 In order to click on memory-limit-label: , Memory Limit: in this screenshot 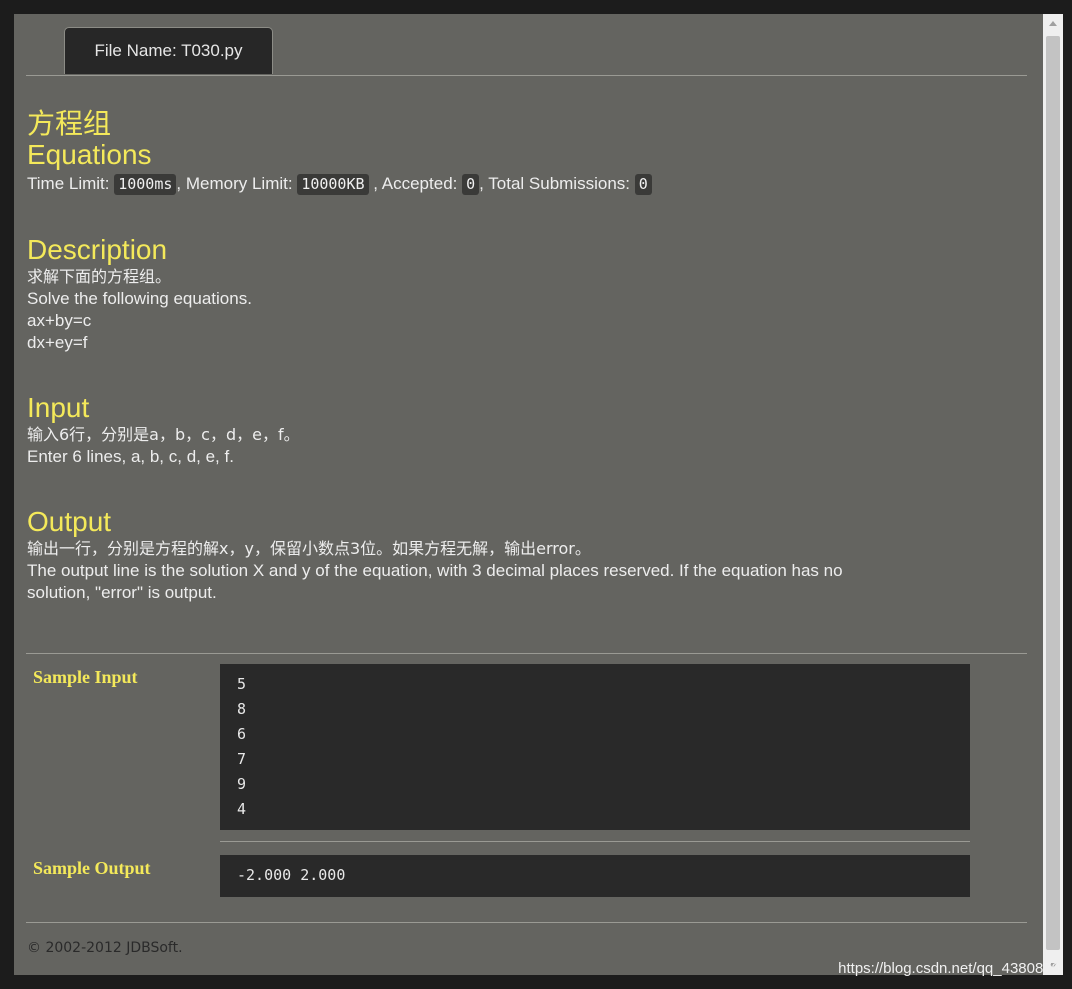, I will do `click(237, 183)`.